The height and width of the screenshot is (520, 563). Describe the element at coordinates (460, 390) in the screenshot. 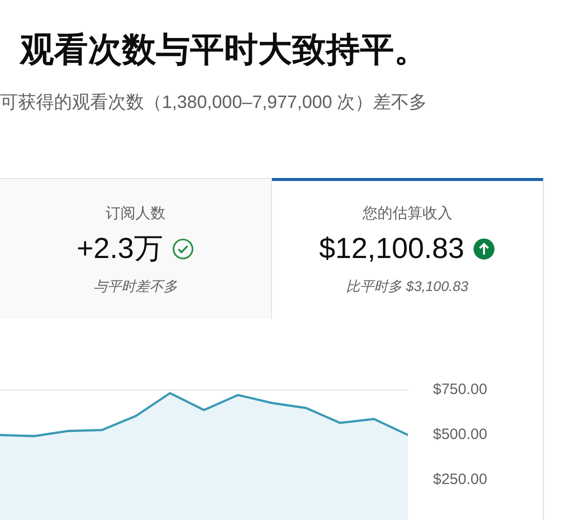

I see `y-axis-label: $750.00` at that location.